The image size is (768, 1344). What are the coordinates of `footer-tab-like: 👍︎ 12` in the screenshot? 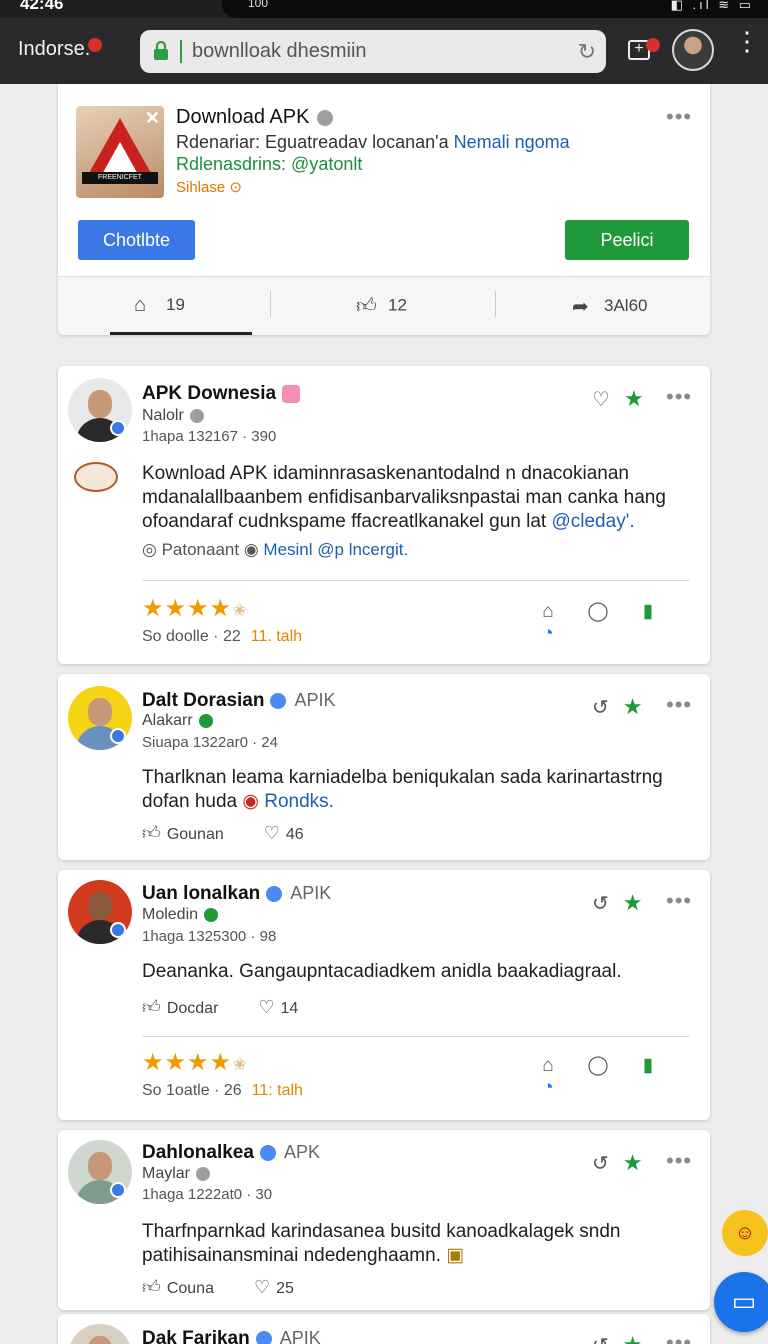 It's located at (381, 306).